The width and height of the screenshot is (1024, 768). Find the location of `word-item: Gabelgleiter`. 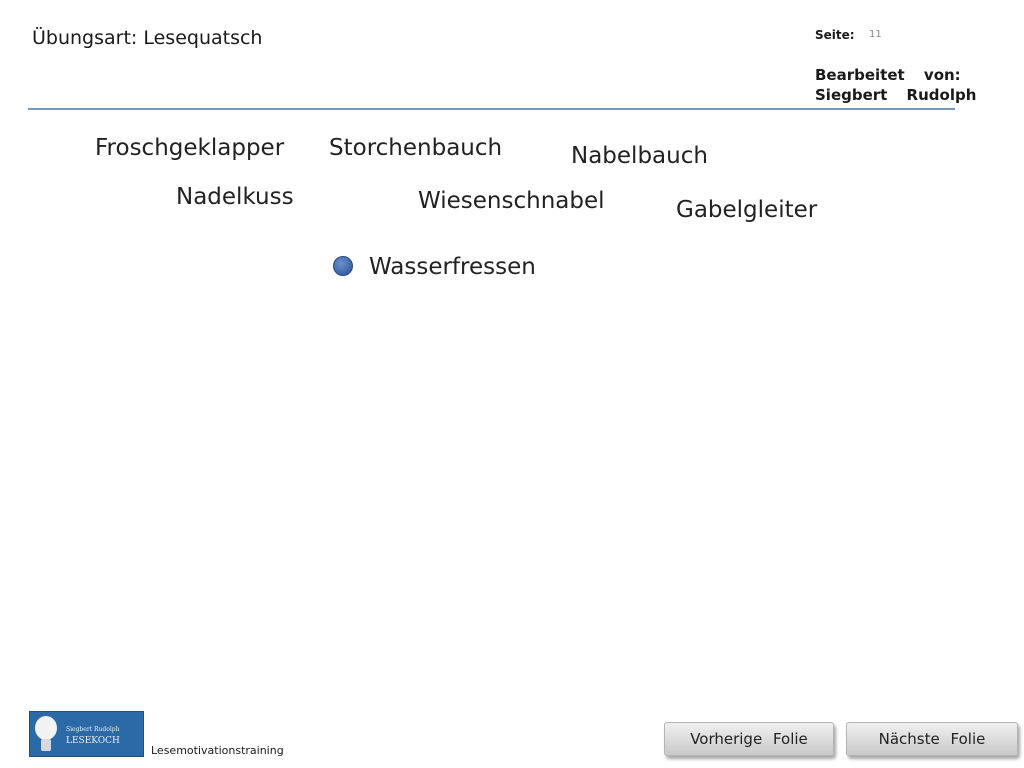

word-item: Gabelgleiter is located at coordinates (747, 210).